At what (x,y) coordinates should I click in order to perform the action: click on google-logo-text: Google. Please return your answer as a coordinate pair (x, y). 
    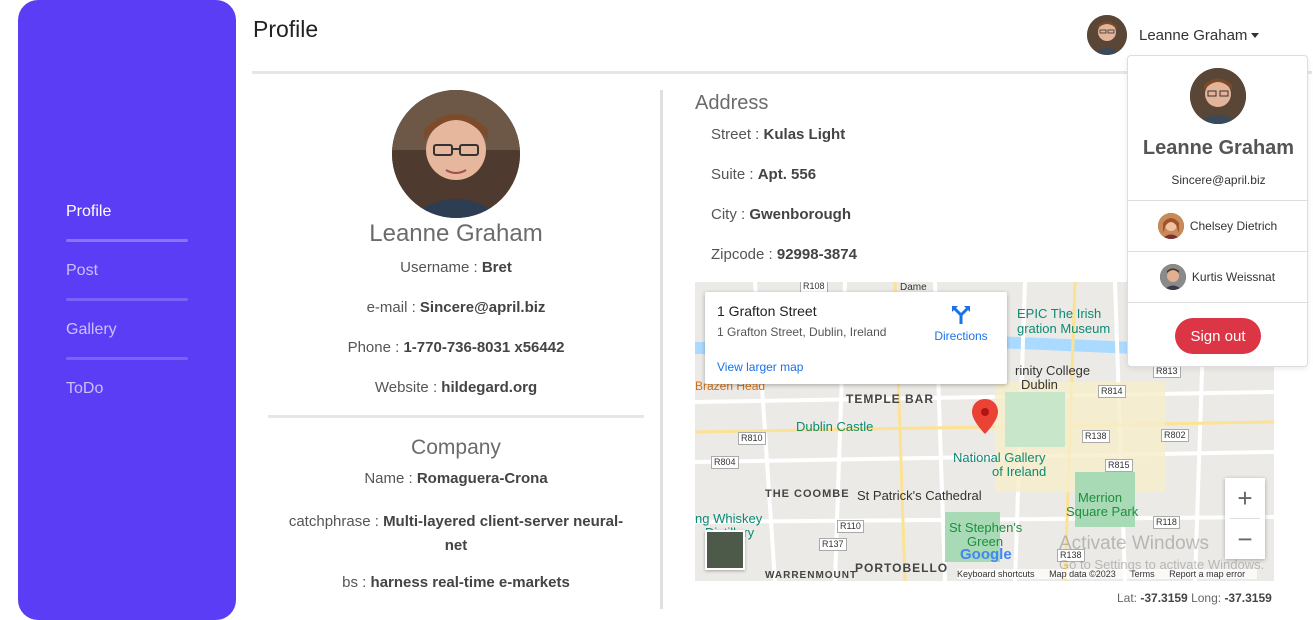
    Looking at the image, I should click on (986, 554).